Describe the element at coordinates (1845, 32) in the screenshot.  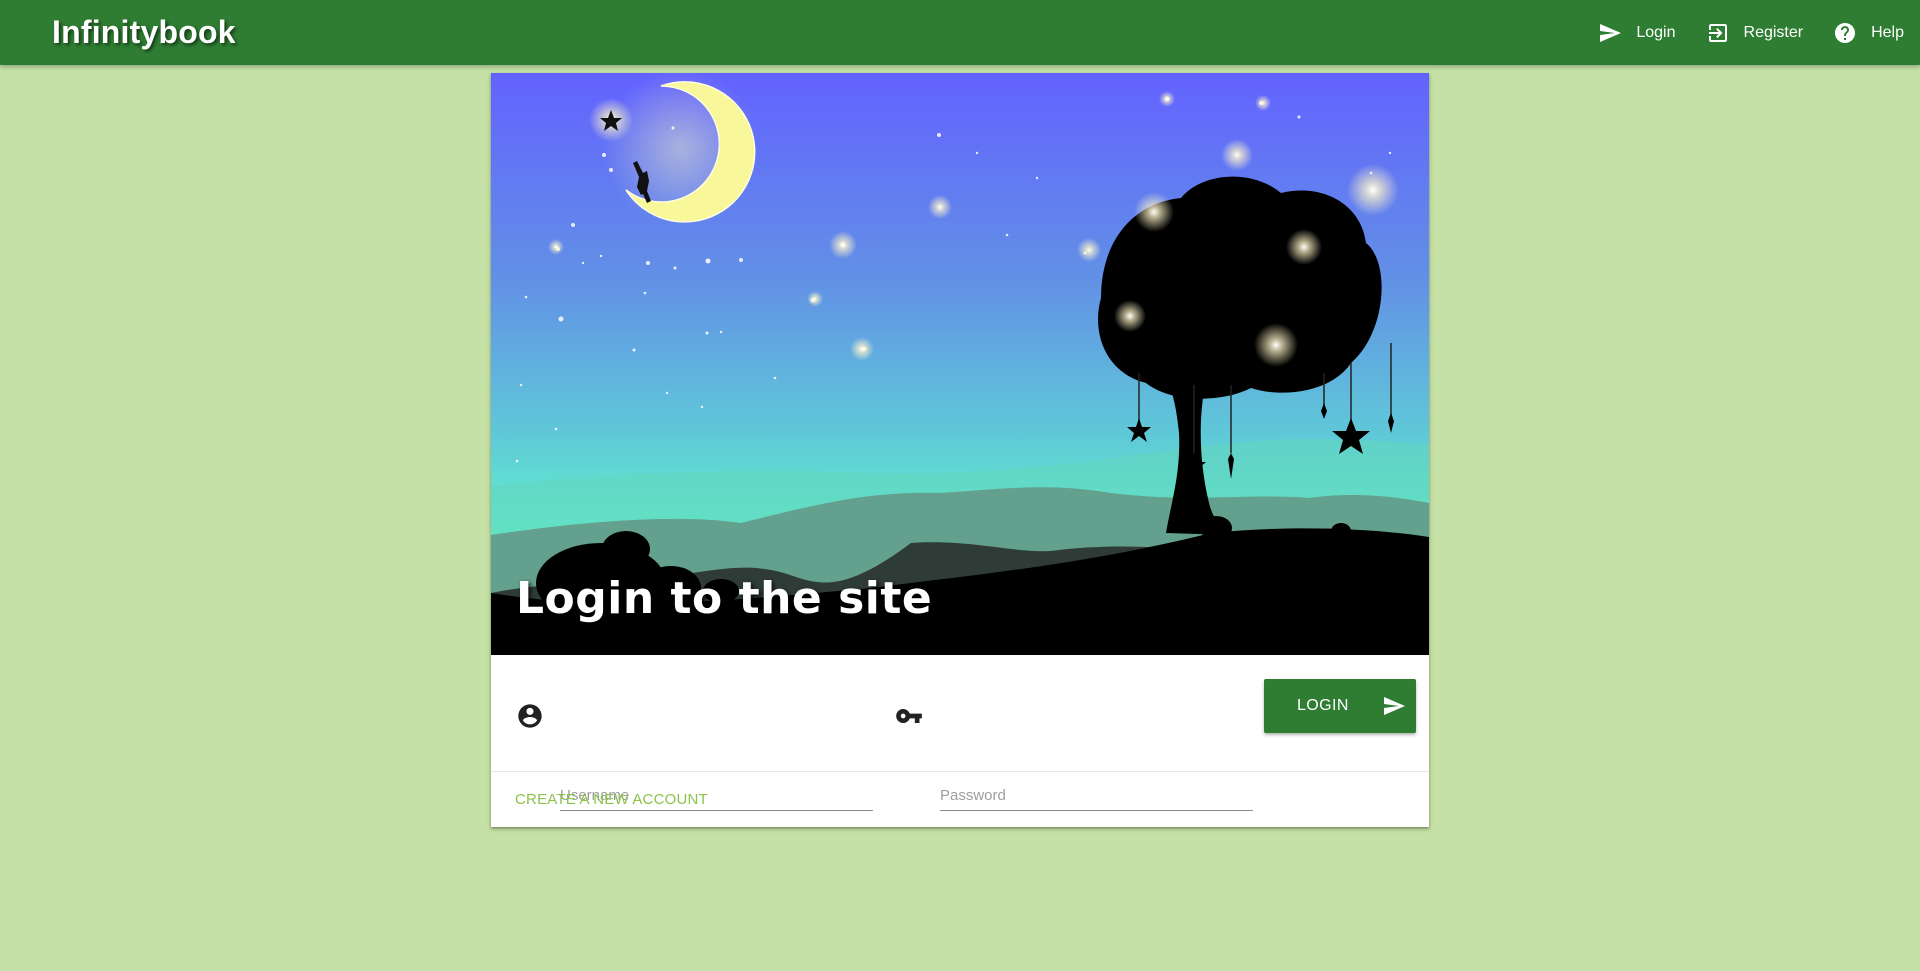
I see `help-circle-icon` at that location.